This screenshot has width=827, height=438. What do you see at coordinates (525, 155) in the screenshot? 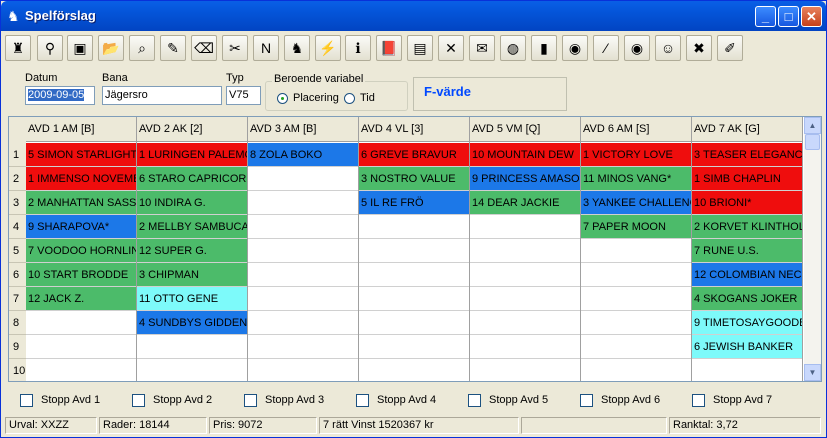
I see `horse-cell: 10 MOUNTAIN DEW` at bounding box center [525, 155].